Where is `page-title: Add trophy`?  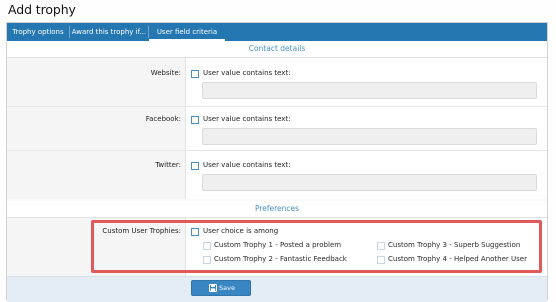
page-title: Add trophy is located at coordinates (42, 9).